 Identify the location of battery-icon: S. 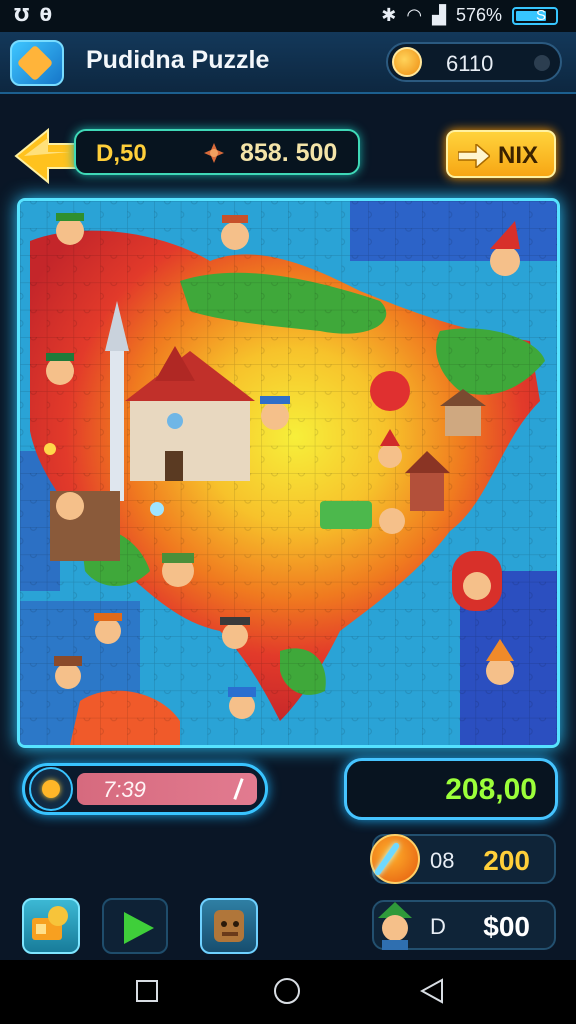
(535, 15).